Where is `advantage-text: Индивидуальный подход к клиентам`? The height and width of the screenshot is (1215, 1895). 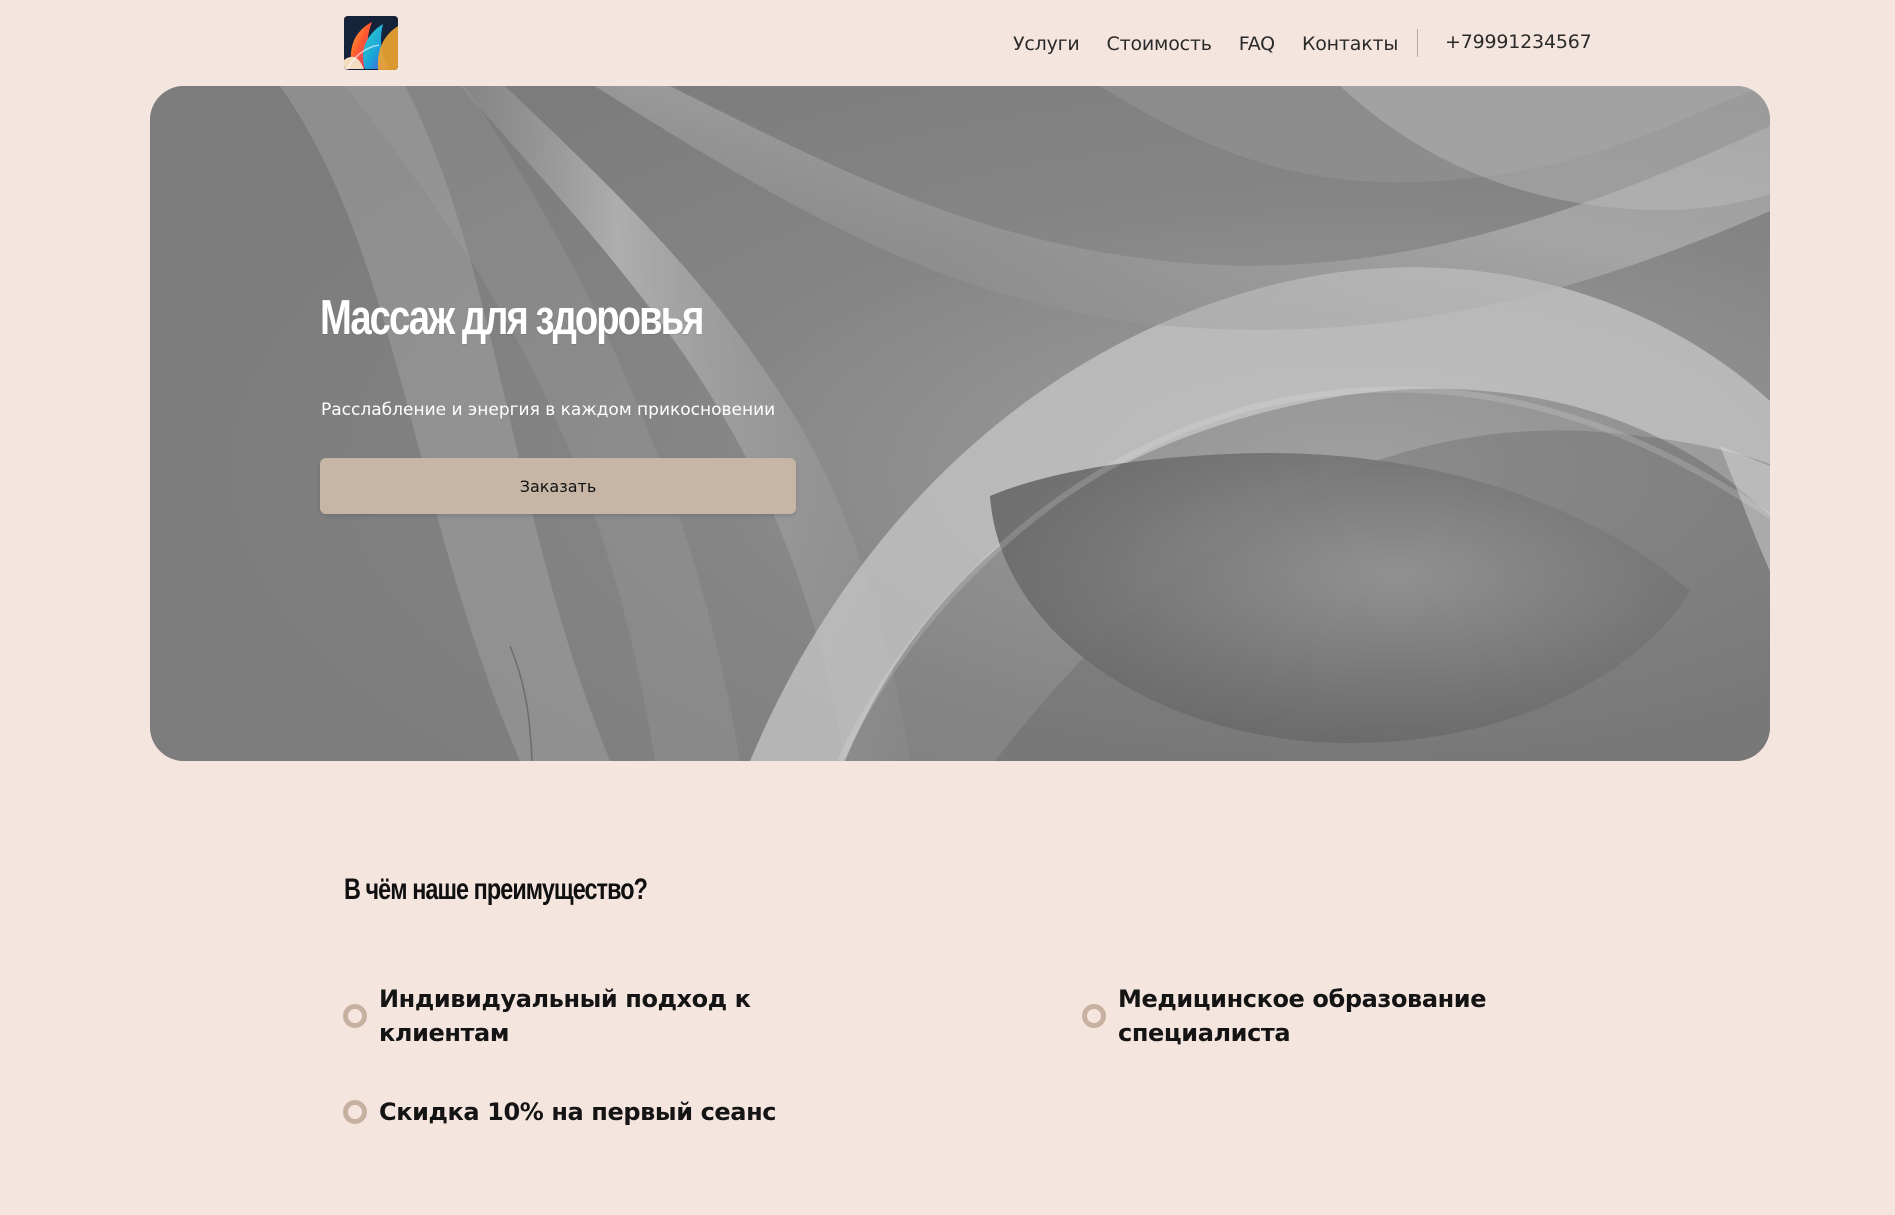 advantage-text: Индивидуальный подход к клиентам is located at coordinates (565, 1016).